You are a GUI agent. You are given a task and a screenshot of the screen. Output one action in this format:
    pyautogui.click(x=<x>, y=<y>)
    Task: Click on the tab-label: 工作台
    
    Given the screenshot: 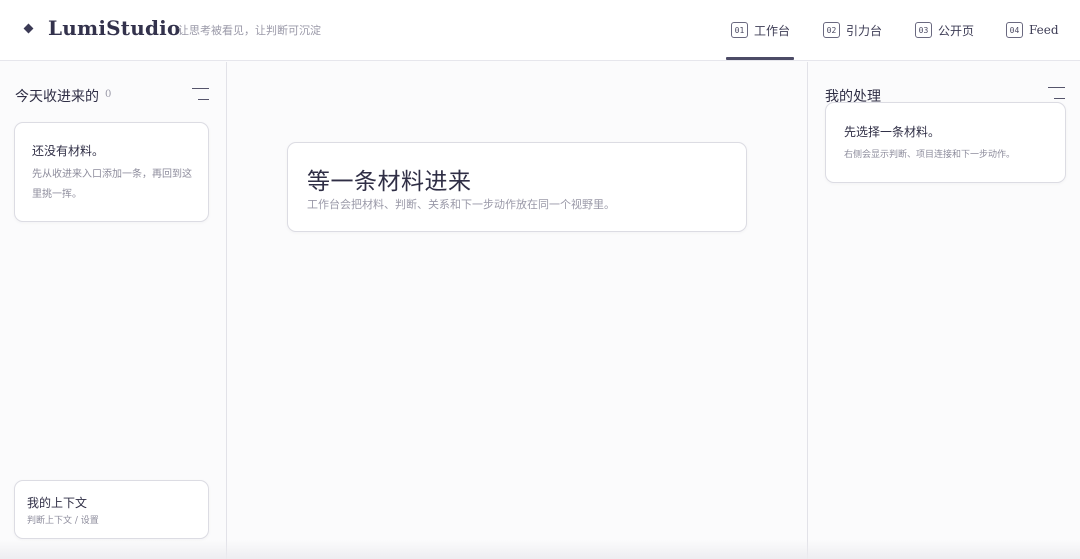 What is the action you would take?
    pyautogui.click(x=772, y=30)
    